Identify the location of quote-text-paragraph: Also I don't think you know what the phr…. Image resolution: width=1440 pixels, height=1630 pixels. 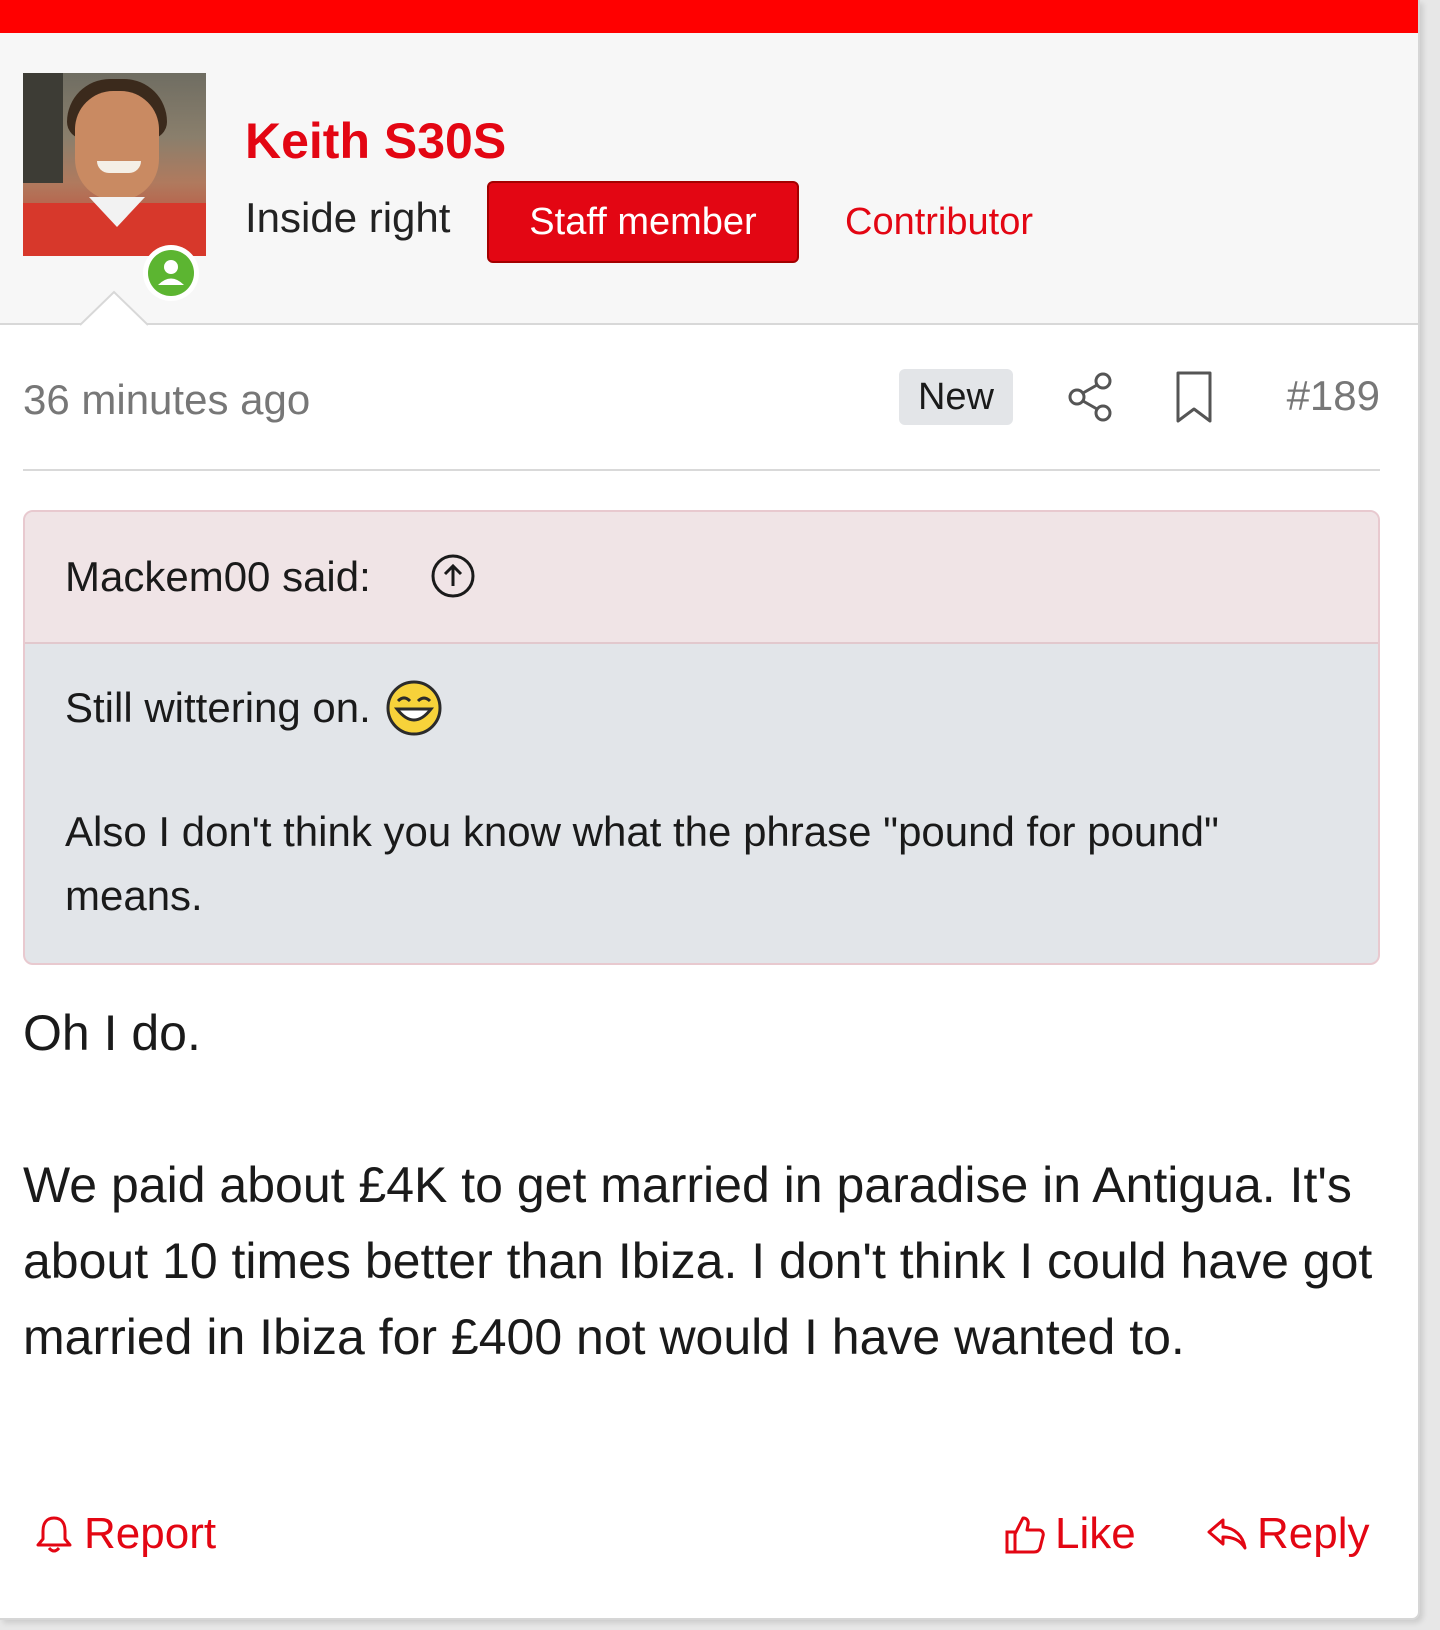
(642, 863).